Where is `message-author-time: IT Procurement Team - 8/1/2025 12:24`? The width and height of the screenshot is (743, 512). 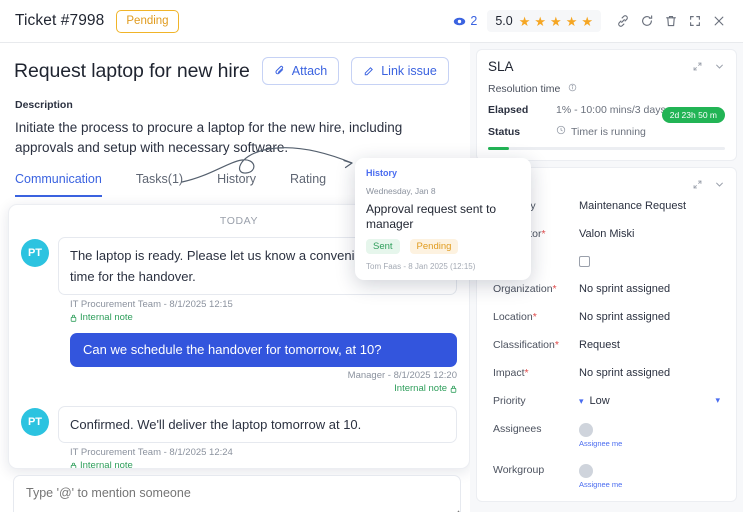 message-author-time: IT Procurement Team - 8/1/2025 12:24 is located at coordinates (151, 452).